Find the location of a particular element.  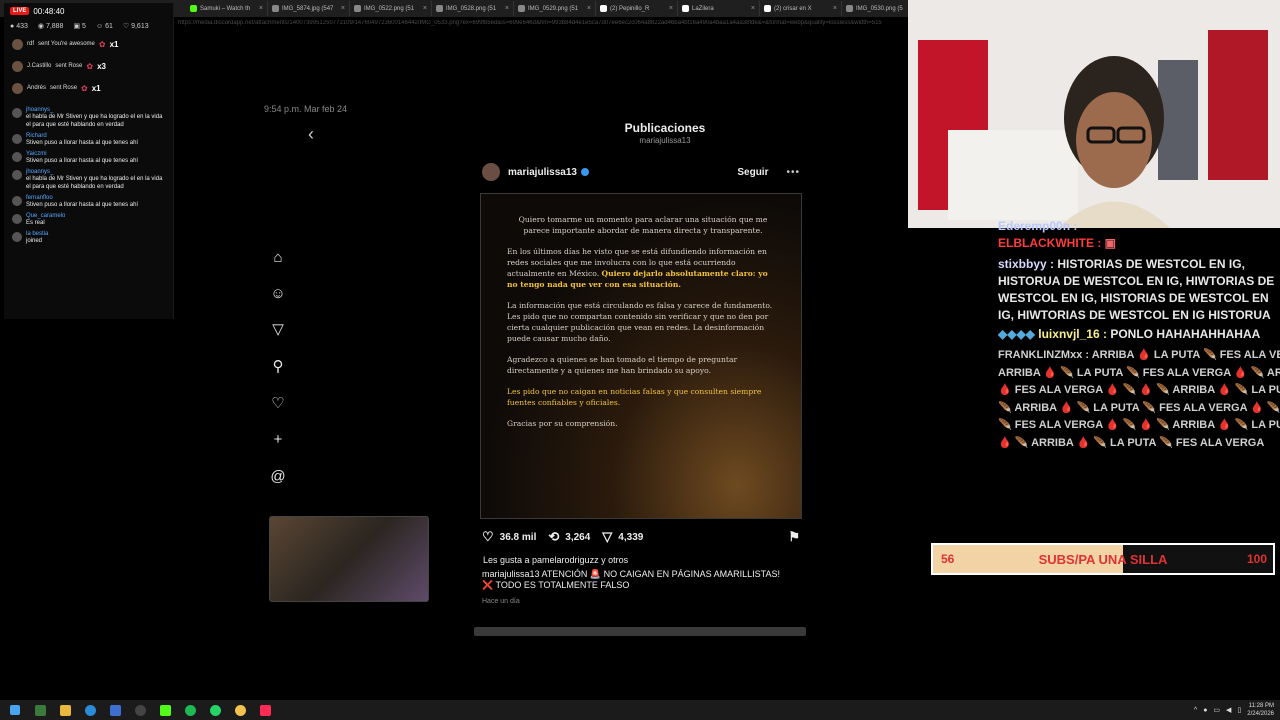

browser-tab: IMG_0529.png (51 × is located at coordinates (555, 8).